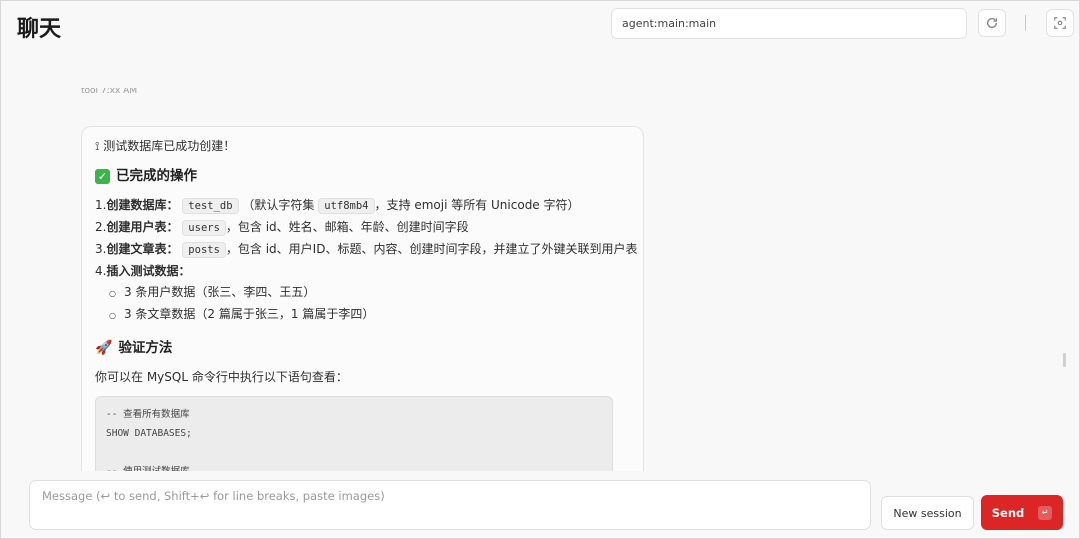 The width and height of the screenshot is (1080, 539). Describe the element at coordinates (39, 29) in the screenshot. I see `page-title: 聊天` at that location.